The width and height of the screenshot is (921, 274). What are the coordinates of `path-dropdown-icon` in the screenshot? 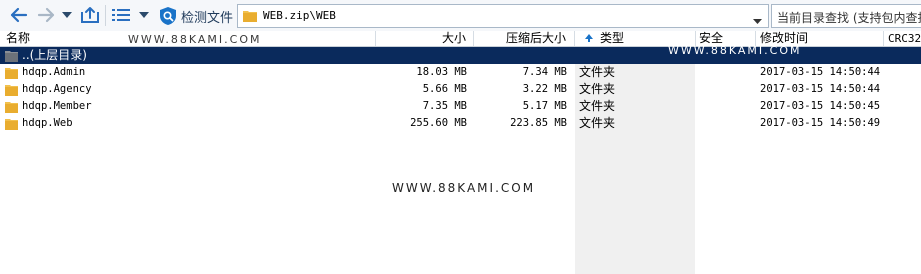 It's located at (757, 20).